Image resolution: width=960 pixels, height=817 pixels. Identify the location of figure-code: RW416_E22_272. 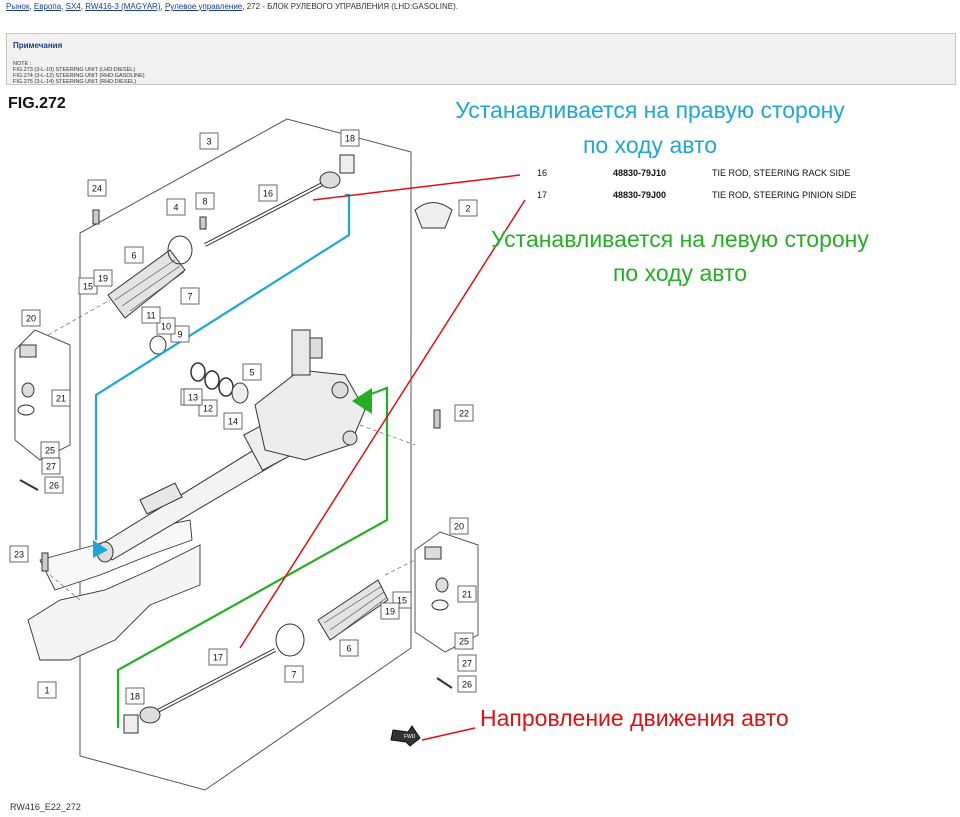
(45, 807).